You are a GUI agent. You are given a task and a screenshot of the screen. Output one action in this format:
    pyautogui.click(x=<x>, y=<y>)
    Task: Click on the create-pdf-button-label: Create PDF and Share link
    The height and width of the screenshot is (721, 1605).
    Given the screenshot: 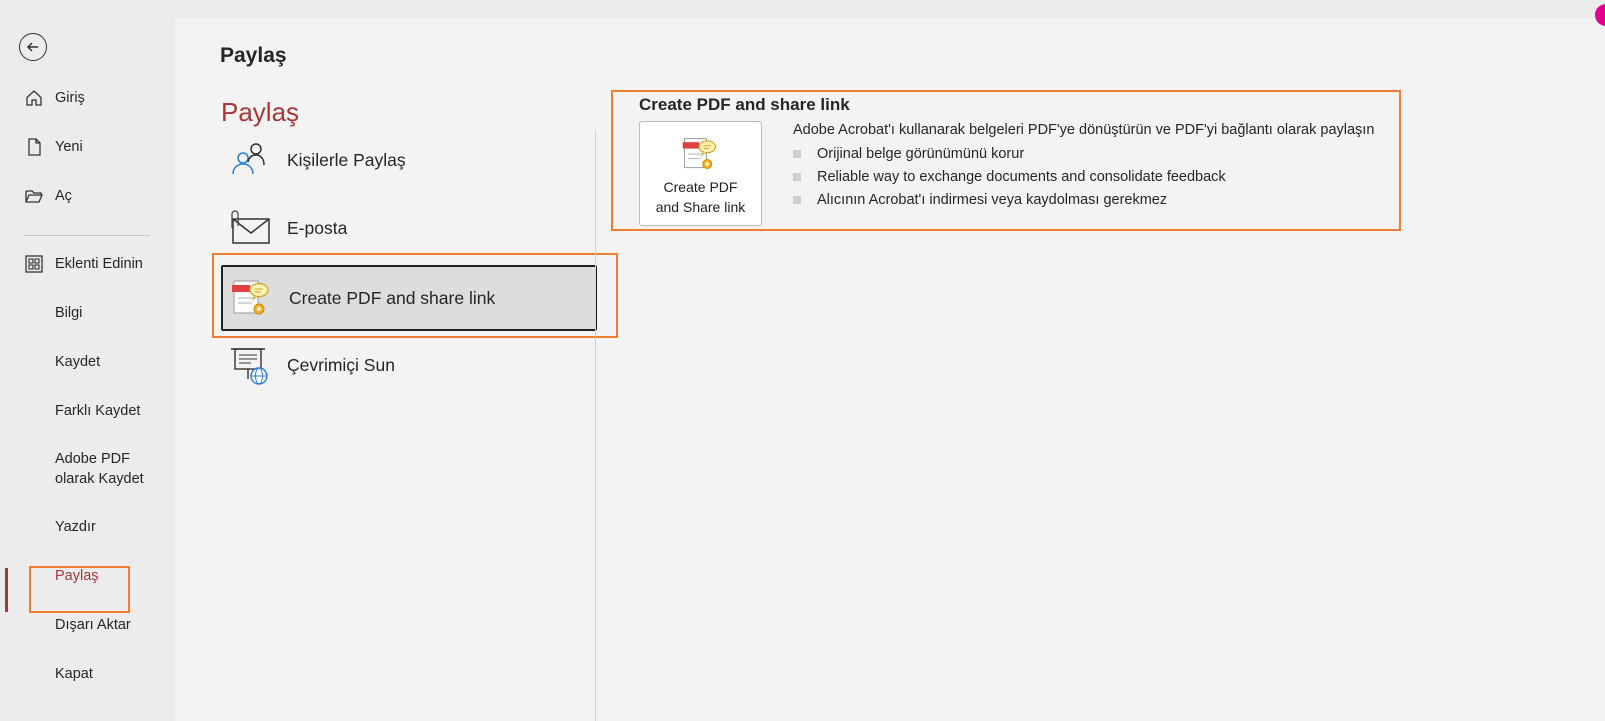 What is the action you would take?
    pyautogui.click(x=700, y=197)
    